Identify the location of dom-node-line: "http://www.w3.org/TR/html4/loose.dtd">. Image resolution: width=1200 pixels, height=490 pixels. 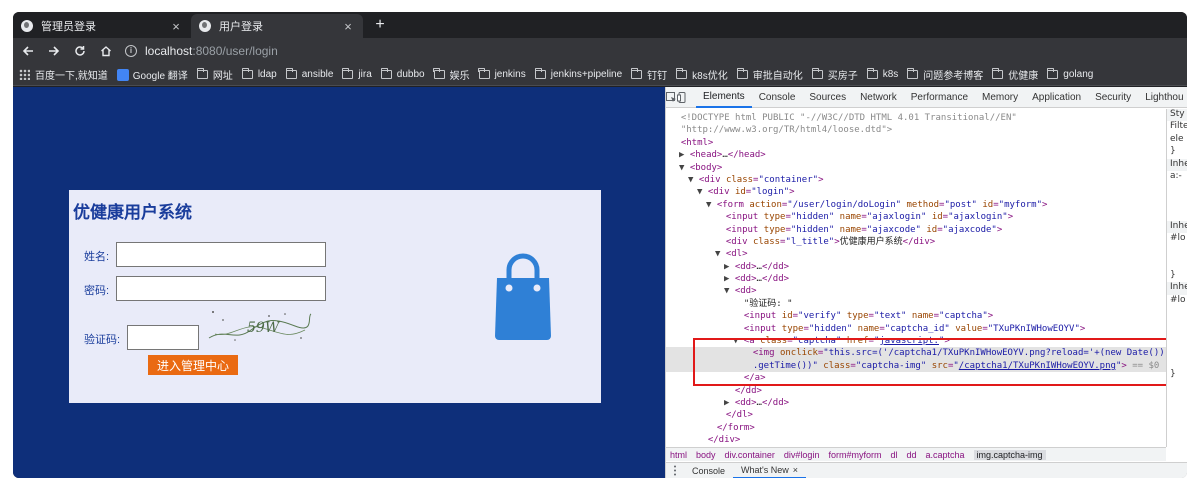
(916, 130).